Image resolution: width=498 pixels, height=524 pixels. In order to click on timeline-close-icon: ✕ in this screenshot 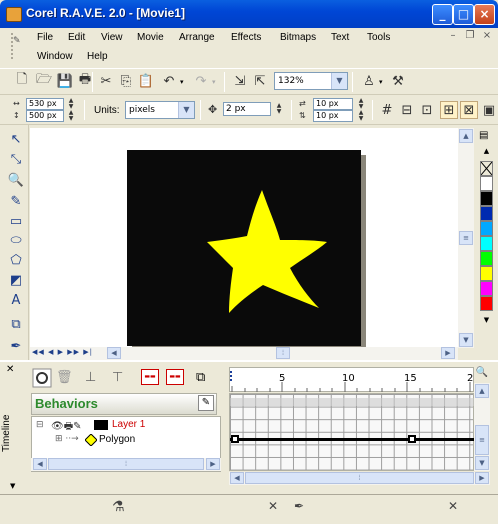, I will do `click(10, 369)`.